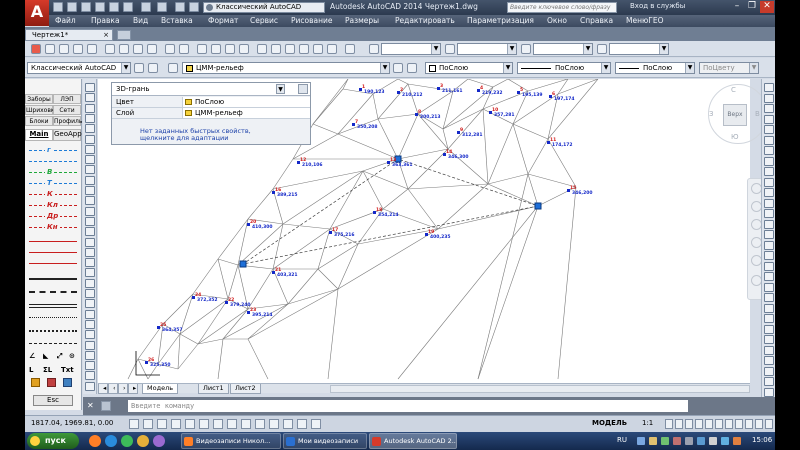  I want to click on tab-drawing1: Чертеж1* ×, so click(69, 35).